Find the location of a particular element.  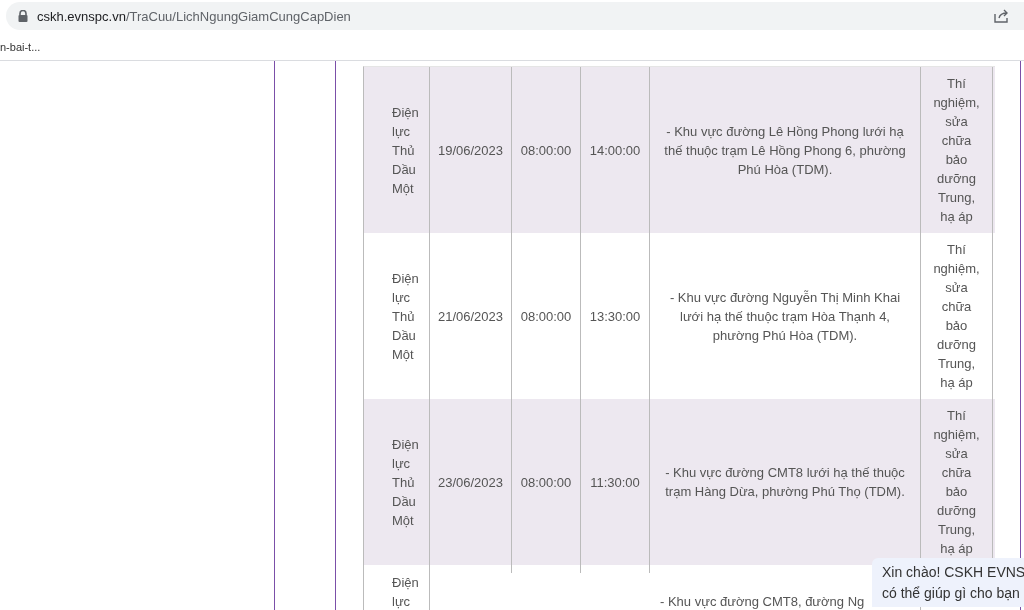

chat-message: có thể giúp gì cho bạn is located at coordinates (951, 593).